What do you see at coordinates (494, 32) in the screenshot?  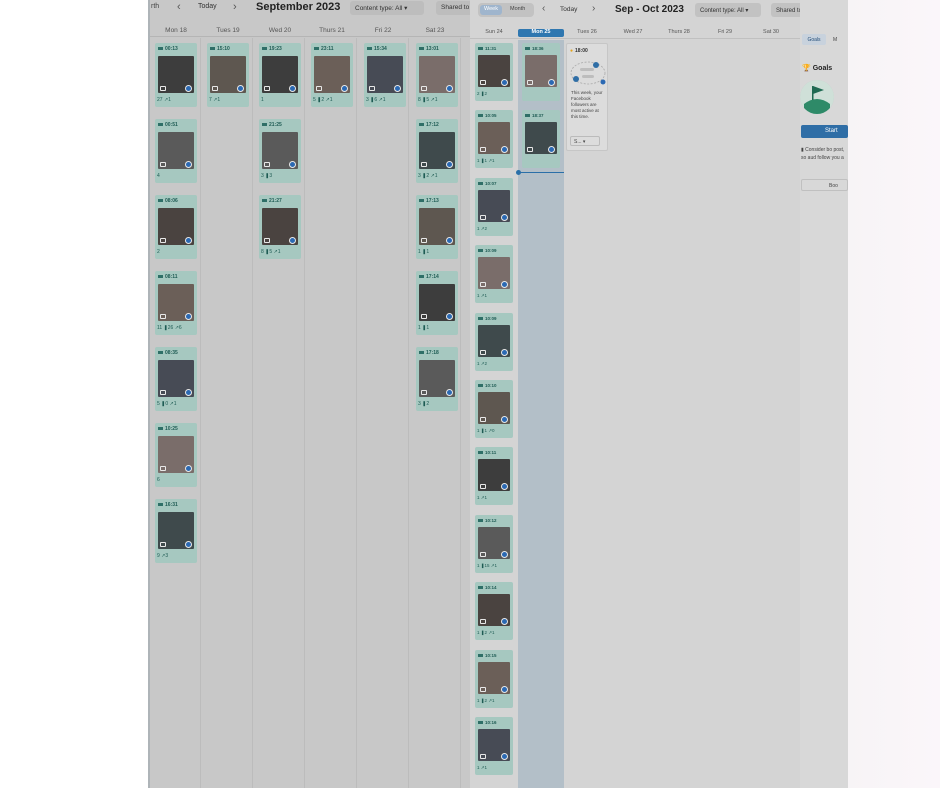 I see `day-header: Sun 24` at bounding box center [494, 32].